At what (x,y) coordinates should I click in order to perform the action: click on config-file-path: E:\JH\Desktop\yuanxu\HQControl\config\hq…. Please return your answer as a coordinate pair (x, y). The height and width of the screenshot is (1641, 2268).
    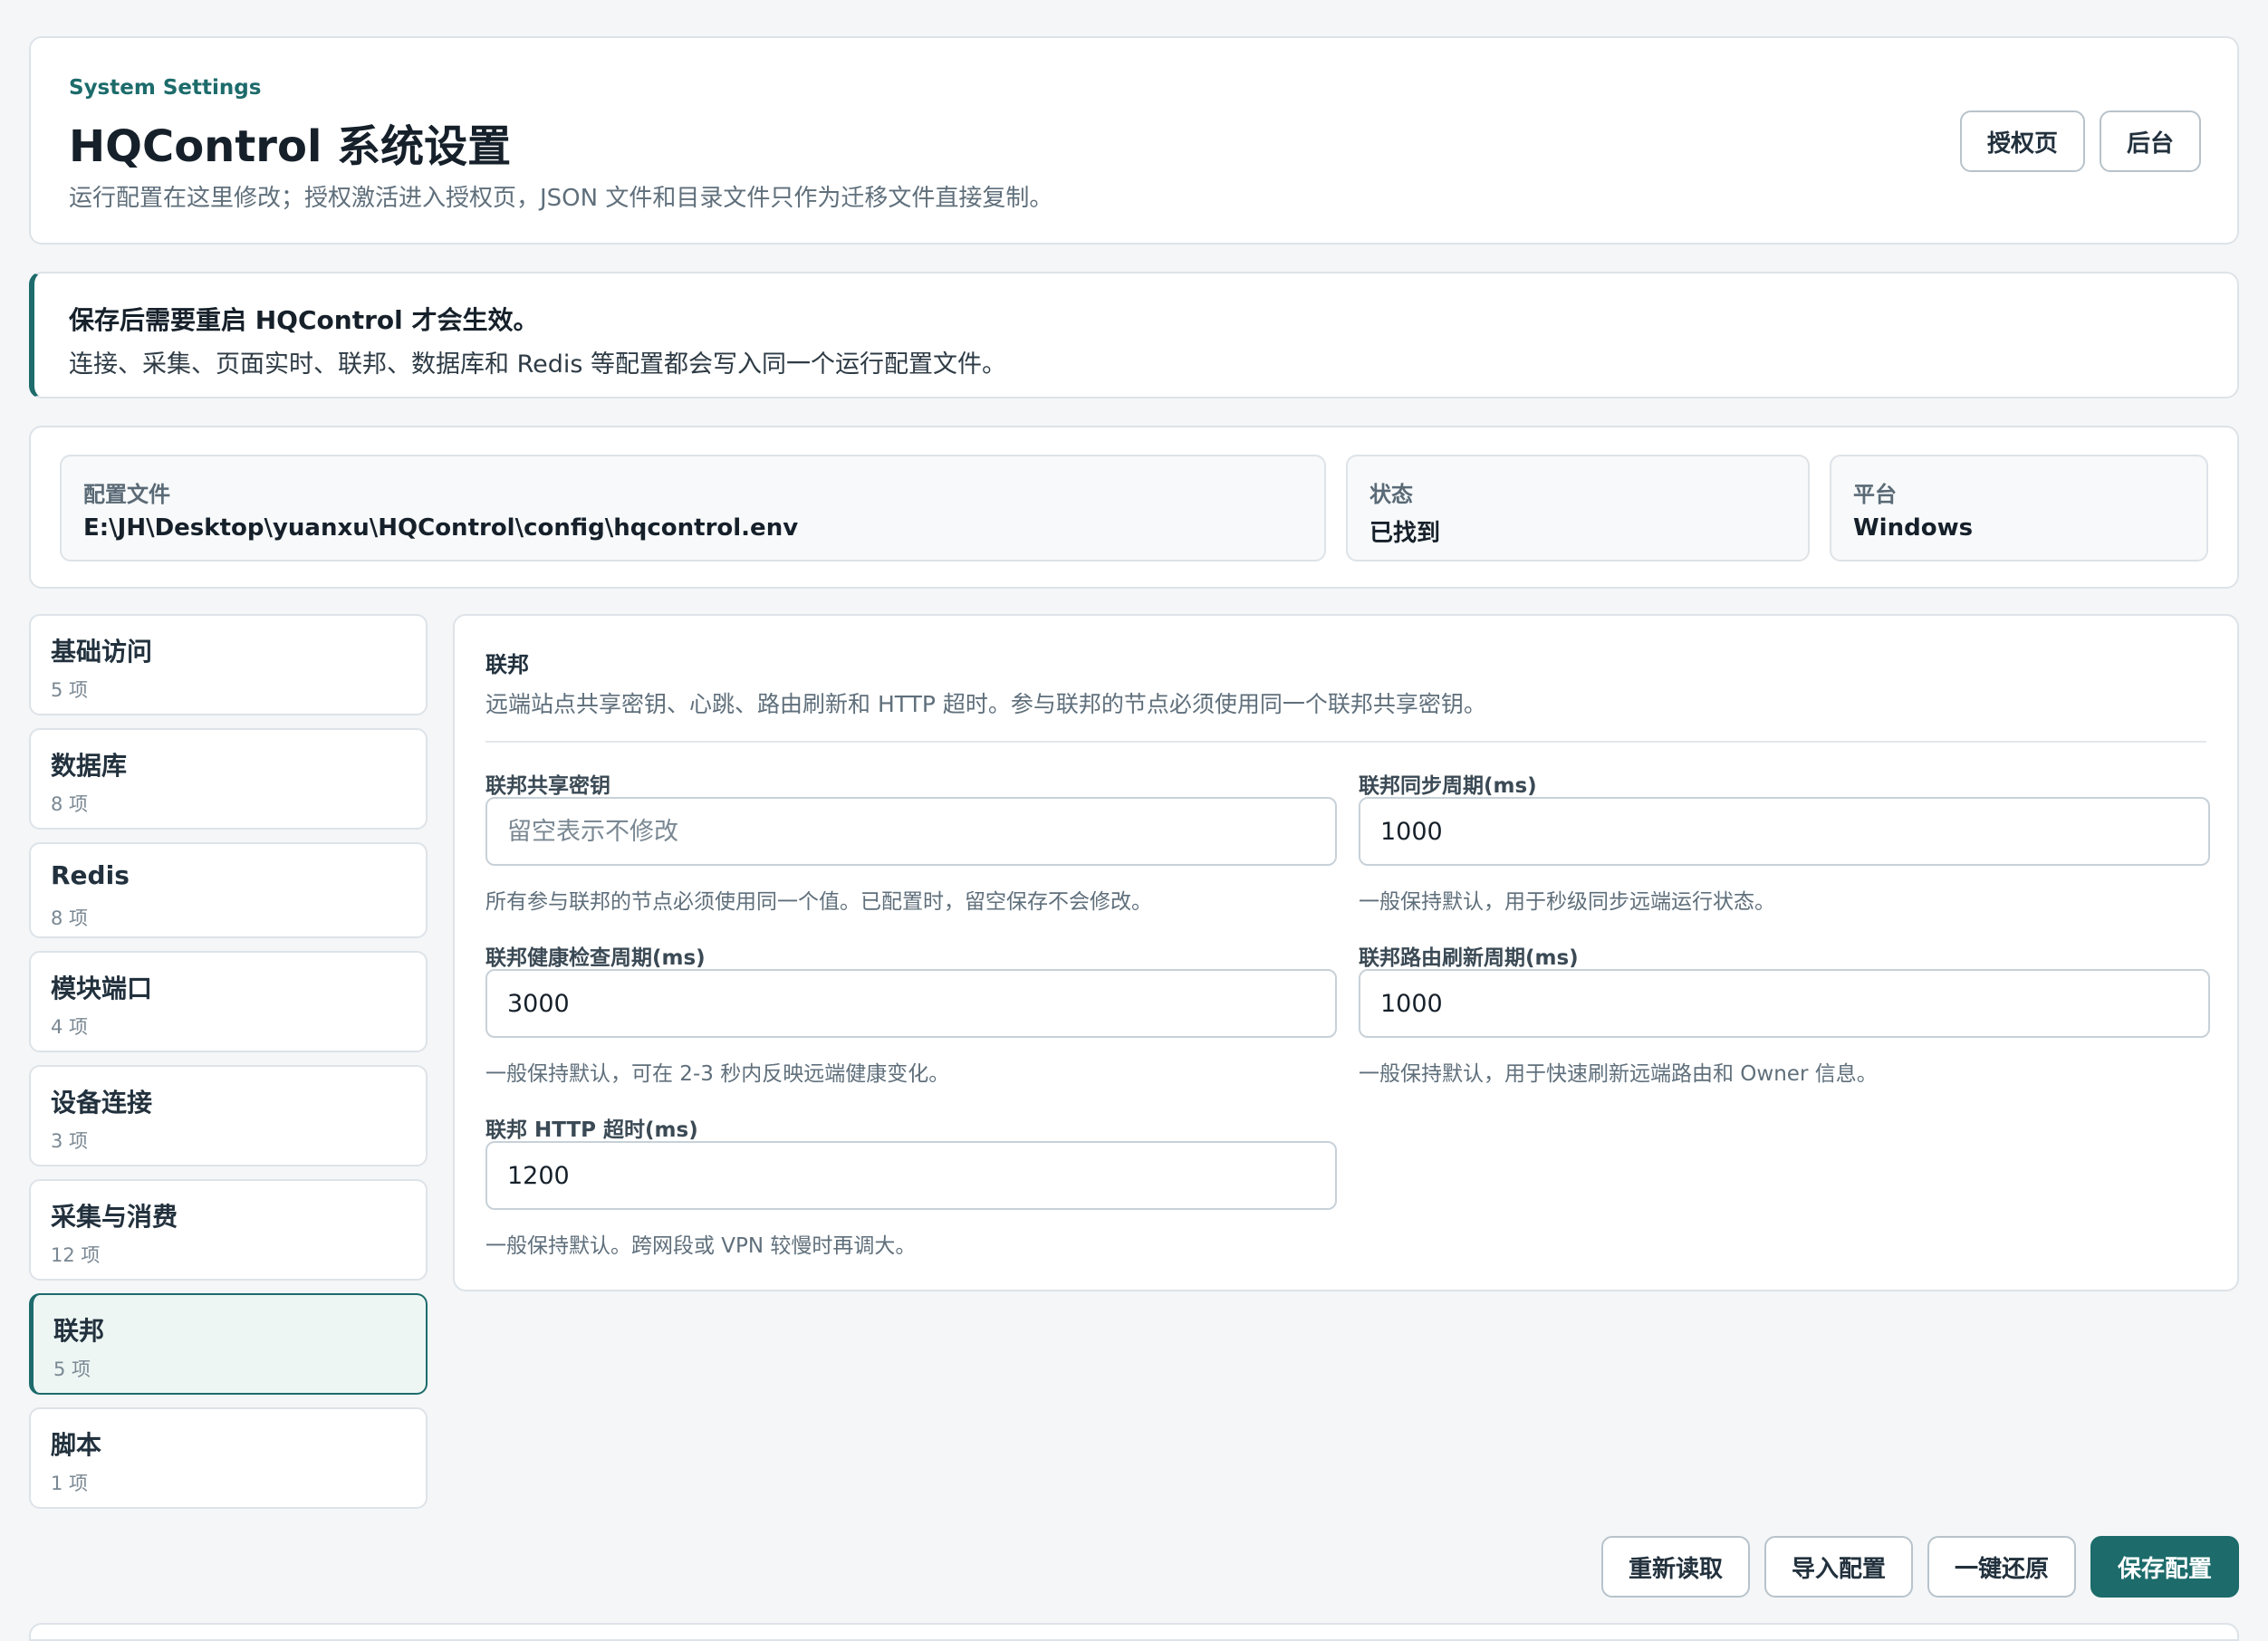
    Looking at the image, I should click on (441, 528).